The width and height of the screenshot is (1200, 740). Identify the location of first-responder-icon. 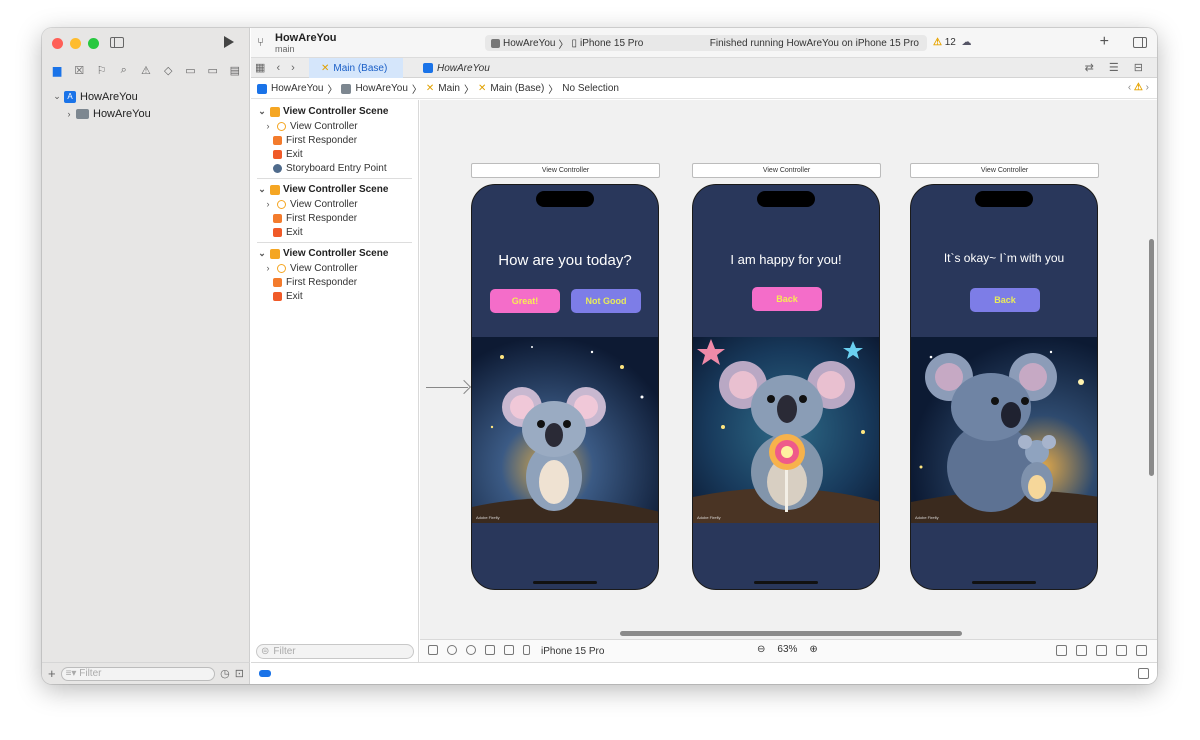
(277, 282).